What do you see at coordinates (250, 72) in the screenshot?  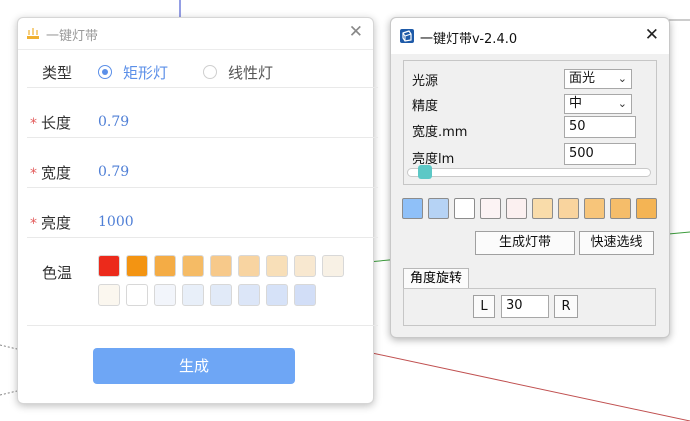 I see `linear-light-label: 线性灯` at bounding box center [250, 72].